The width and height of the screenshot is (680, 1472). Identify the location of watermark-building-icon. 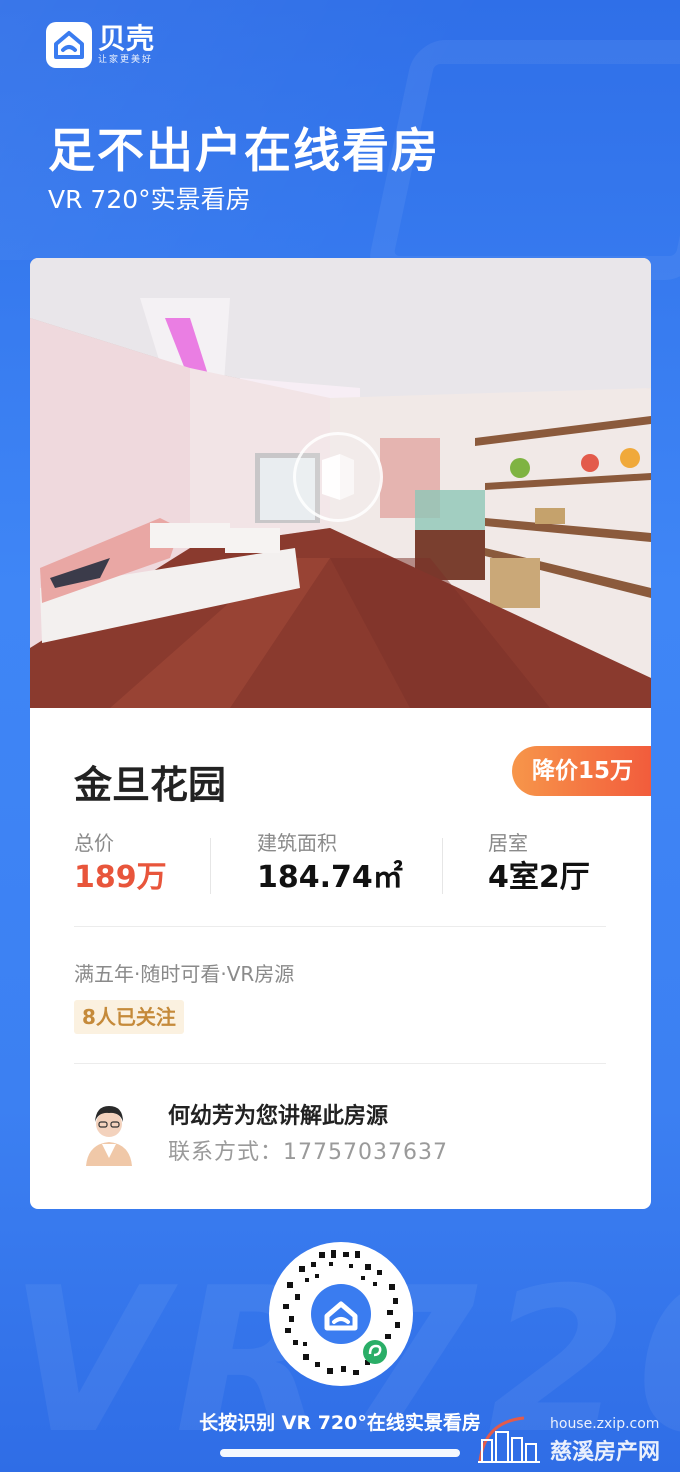
(509, 1439).